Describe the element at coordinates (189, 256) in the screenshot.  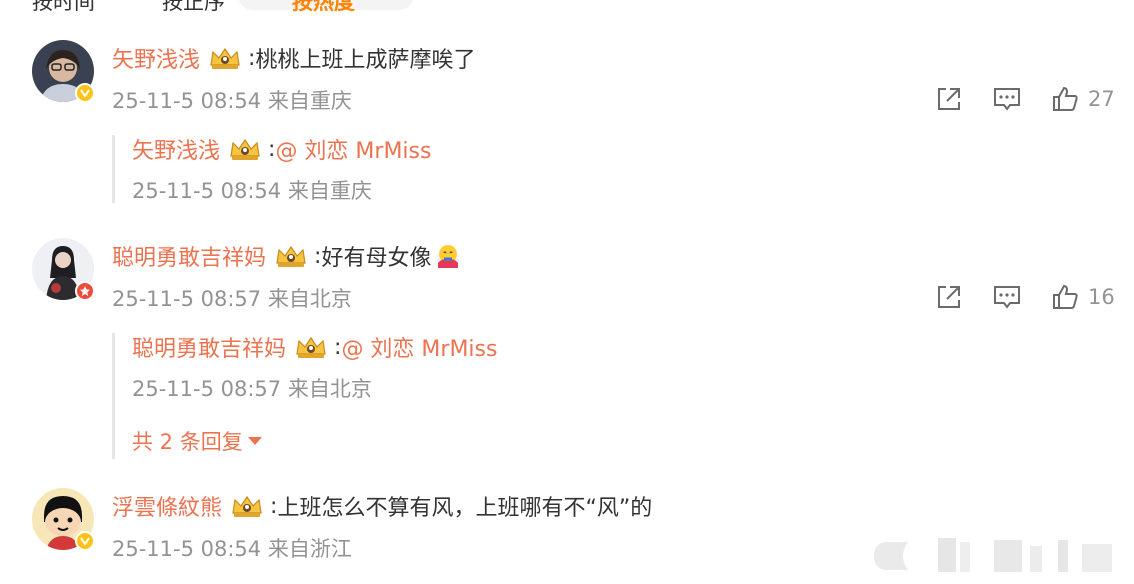
I see `comment-username: 聪明勇敢吉祥妈` at that location.